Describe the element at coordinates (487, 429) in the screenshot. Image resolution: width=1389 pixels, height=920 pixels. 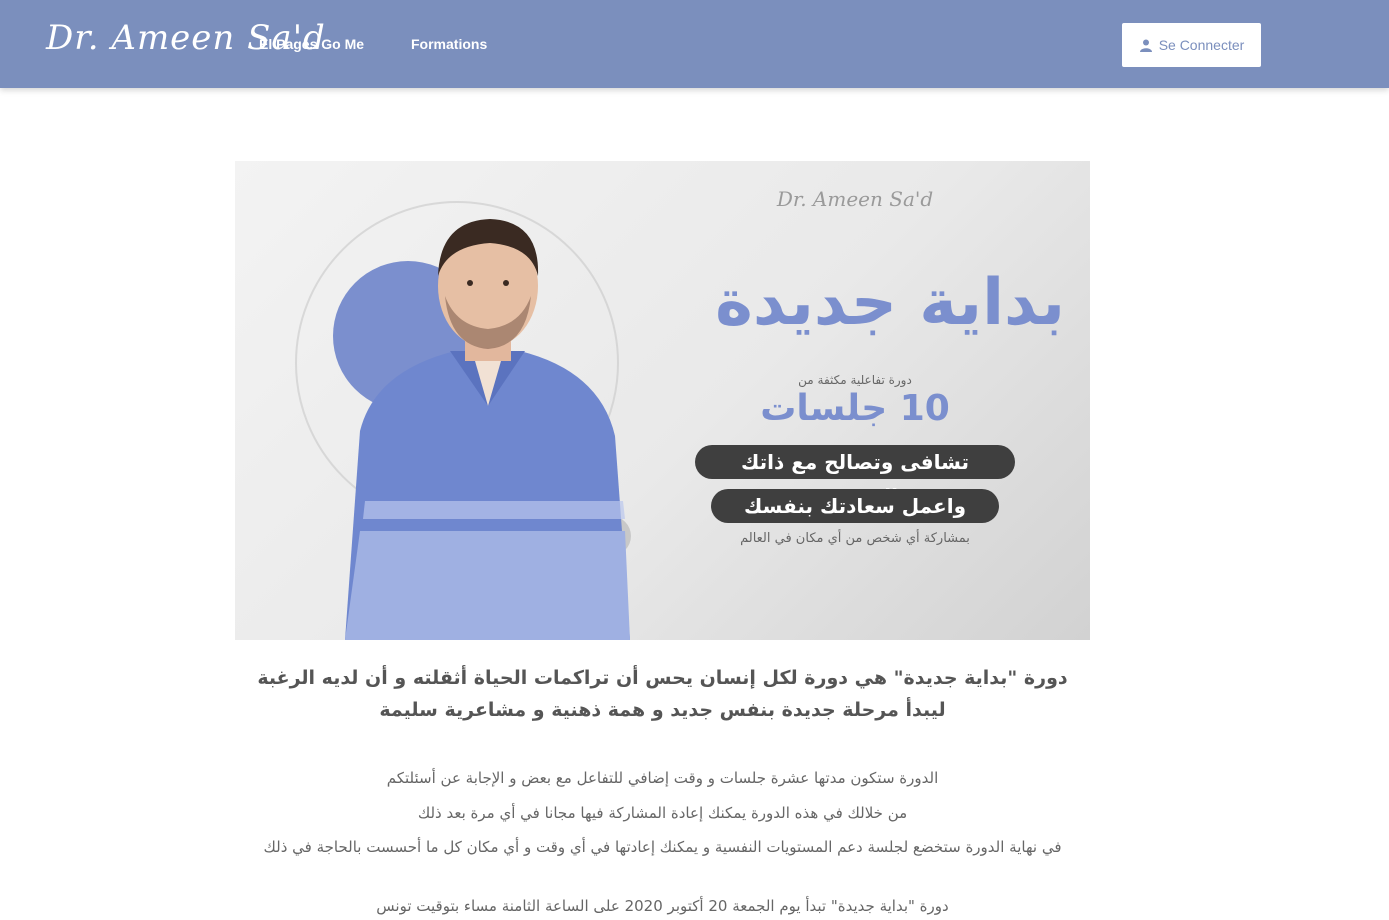
I see `instructor-photo` at that location.